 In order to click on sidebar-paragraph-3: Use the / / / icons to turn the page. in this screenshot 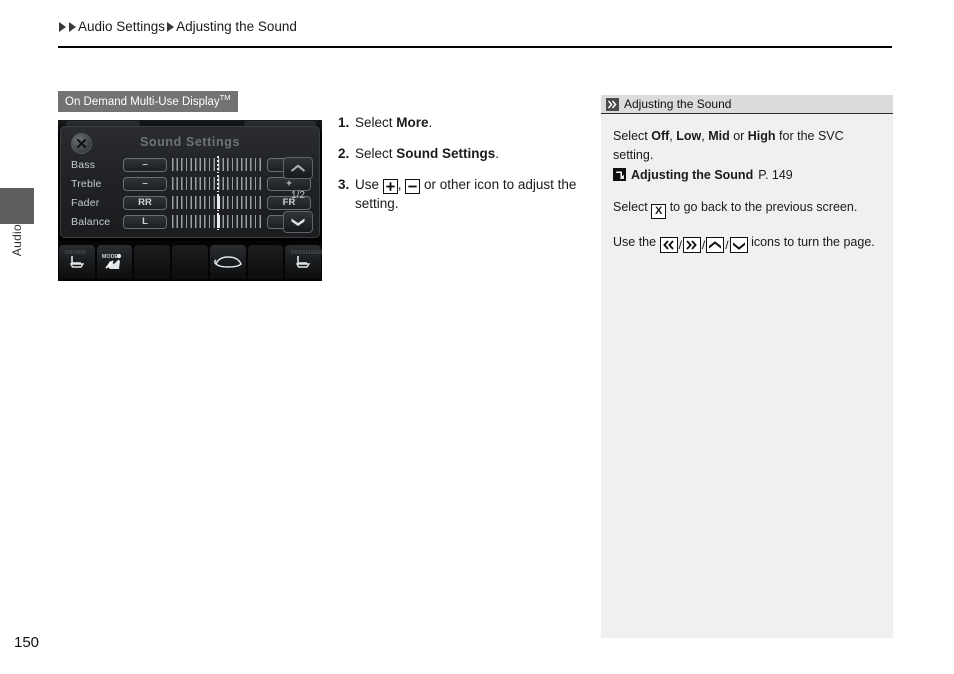, I will do `click(746, 243)`.